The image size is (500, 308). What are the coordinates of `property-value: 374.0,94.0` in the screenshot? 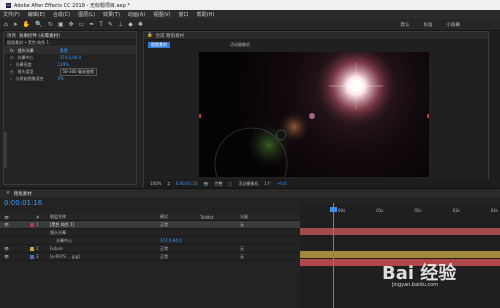 It's located at (171, 240).